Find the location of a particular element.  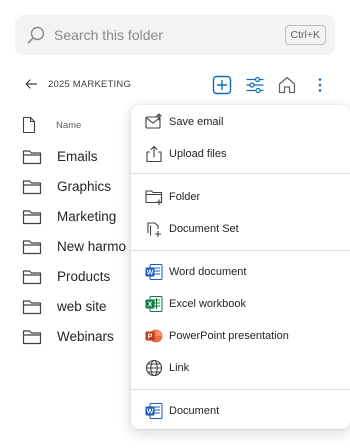

menu-item-label: Excel workbook is located at coordinates (208, 304).